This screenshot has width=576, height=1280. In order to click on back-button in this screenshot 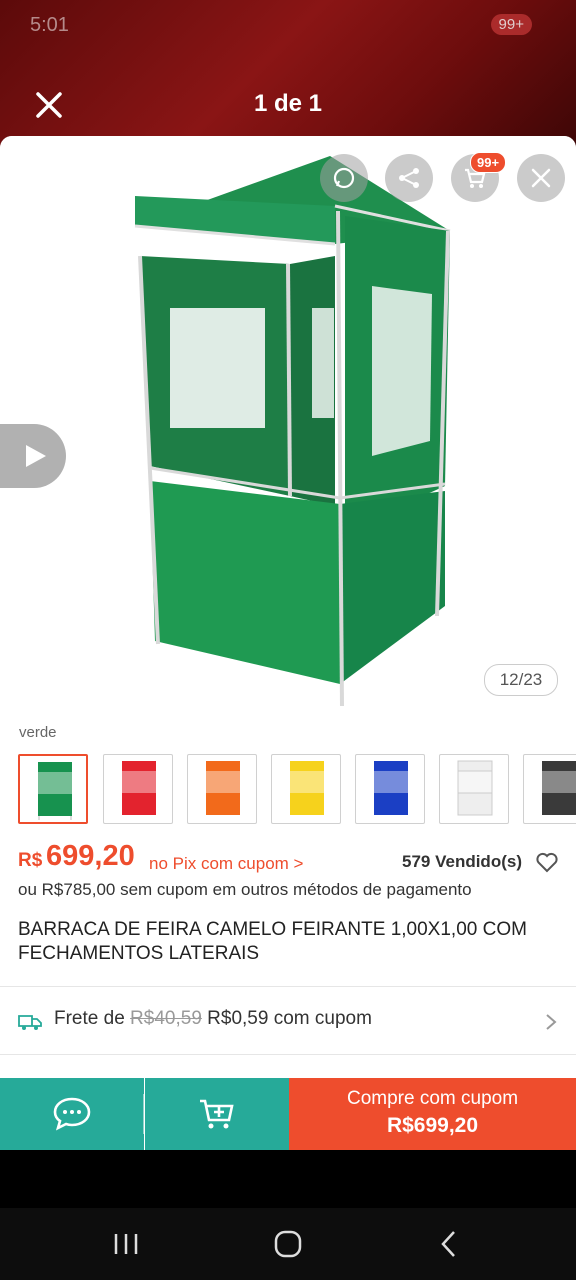, I will do `click(450, 1244)`.